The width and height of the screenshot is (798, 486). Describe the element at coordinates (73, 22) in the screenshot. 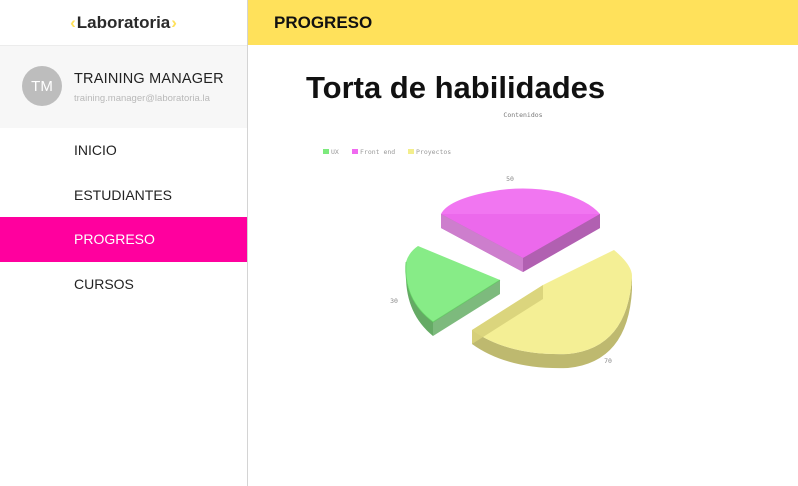

I see `logo-left-chevron: ‹` at that location.